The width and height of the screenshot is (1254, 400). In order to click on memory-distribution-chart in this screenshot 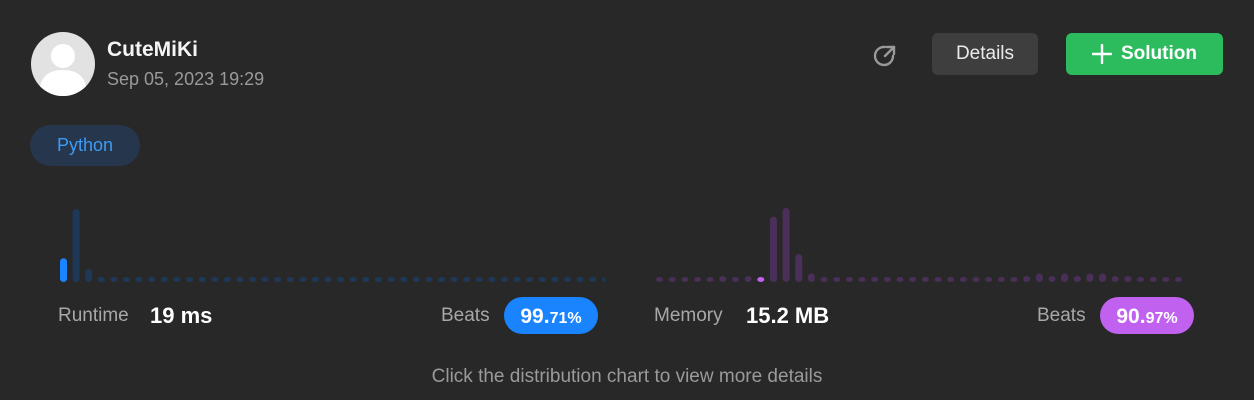, I will do `click(924, 240)`.